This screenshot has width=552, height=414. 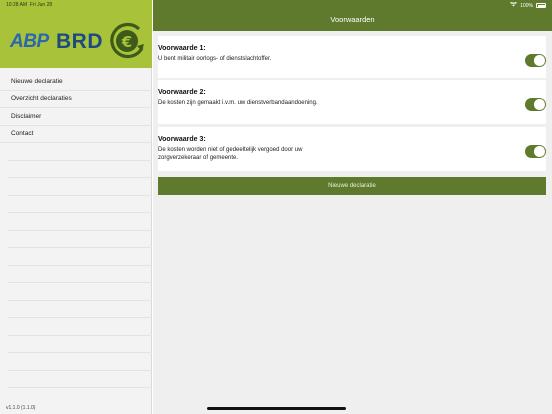 I want to click on sidebar-item-disclaimer: Disclaimer, so click(x=76, y=117).